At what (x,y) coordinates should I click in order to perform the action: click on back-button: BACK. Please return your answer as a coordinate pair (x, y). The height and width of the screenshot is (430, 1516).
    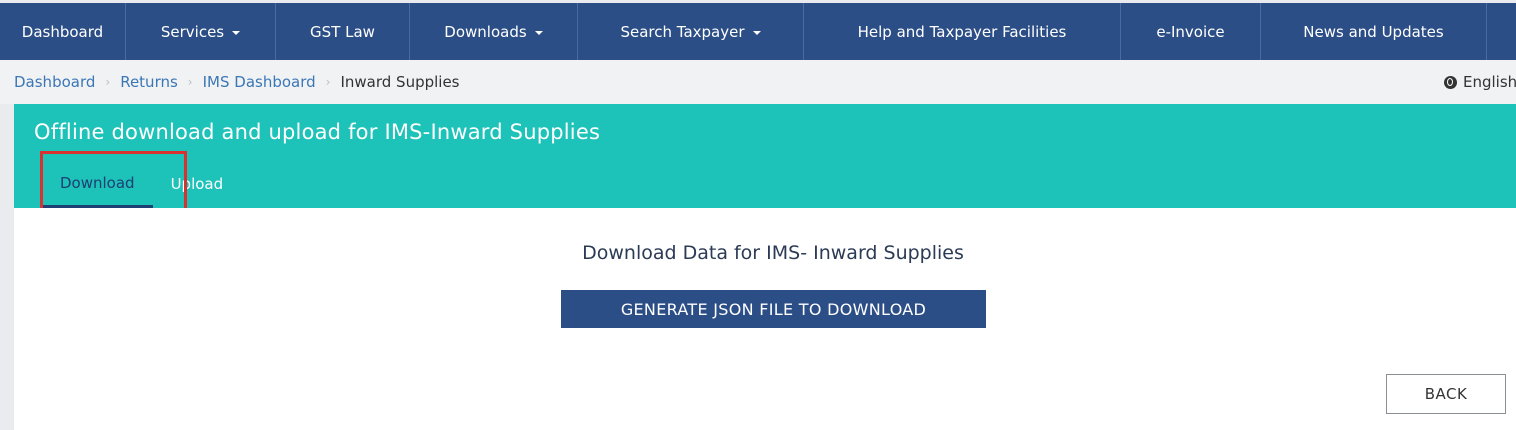
    Looking at the image, I should click on (1446, 394).